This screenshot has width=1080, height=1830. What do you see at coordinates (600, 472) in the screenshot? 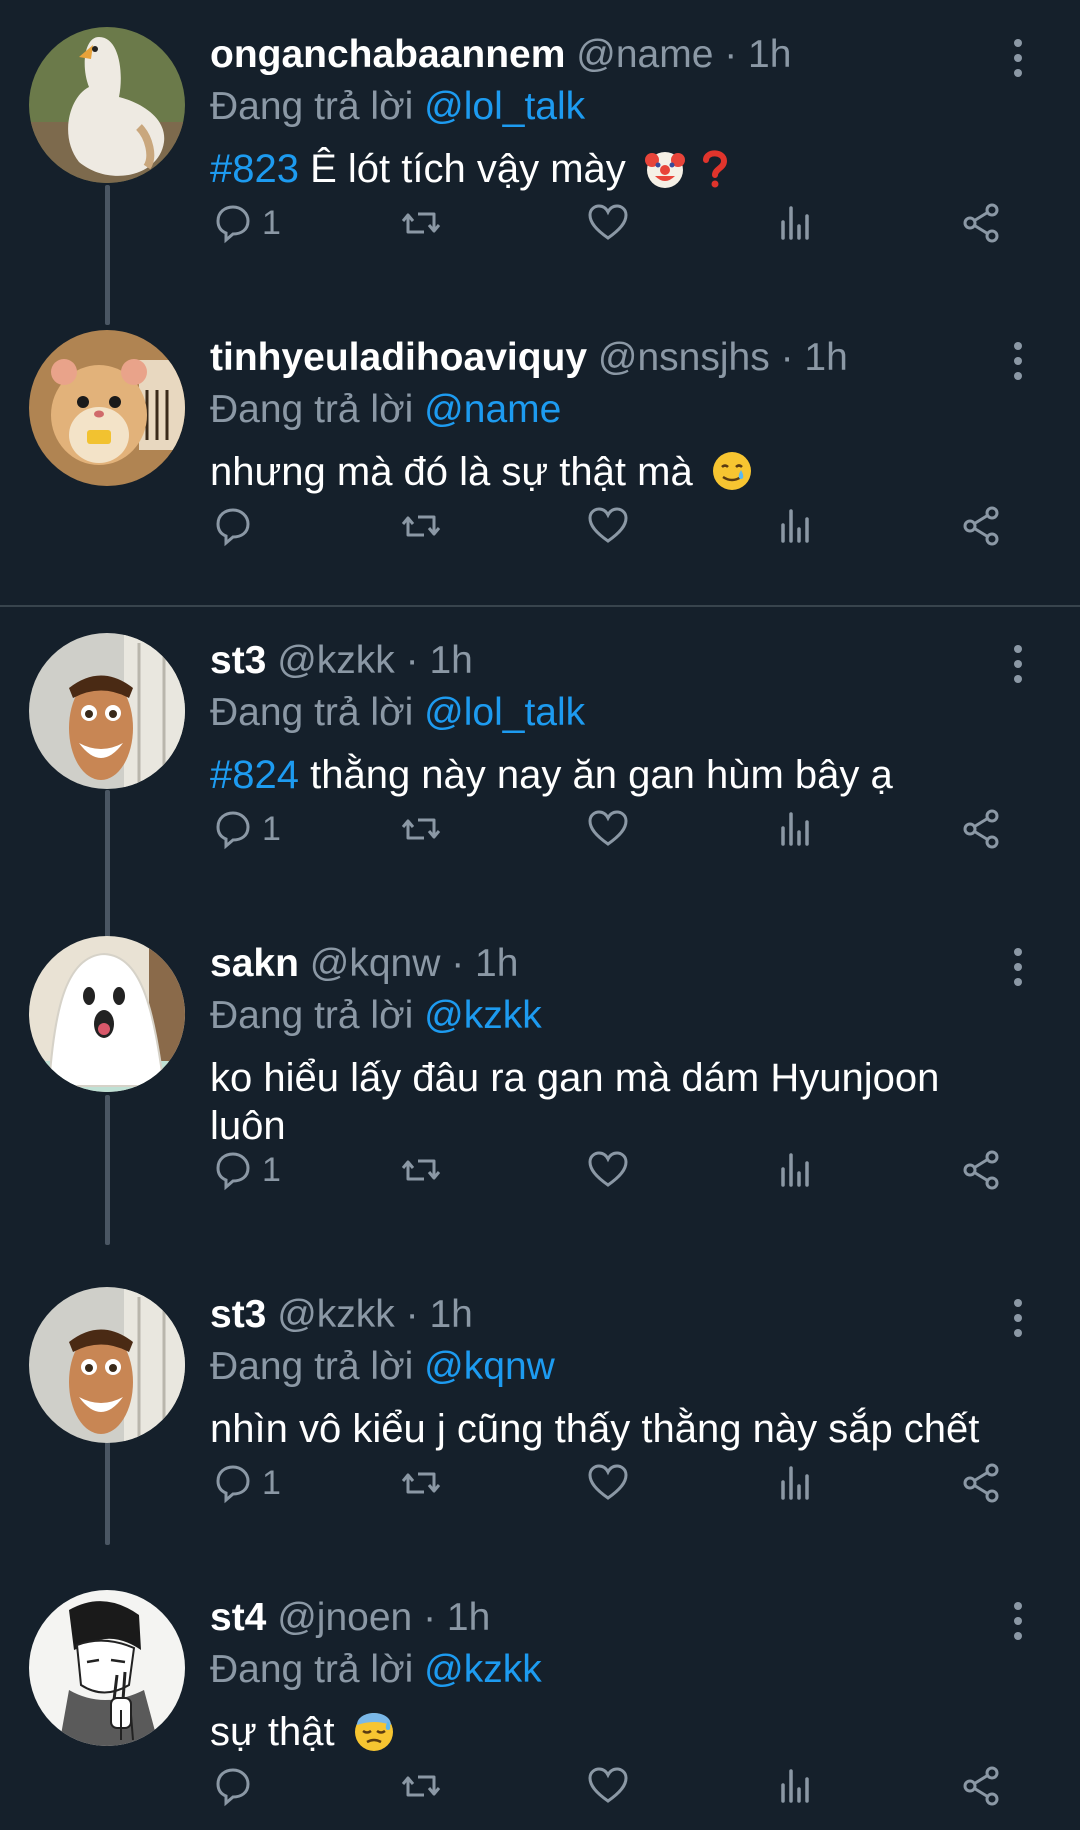
I see `tweet-text: nhưng mà đó là sự thật mà` at bounding box center [600, 472].